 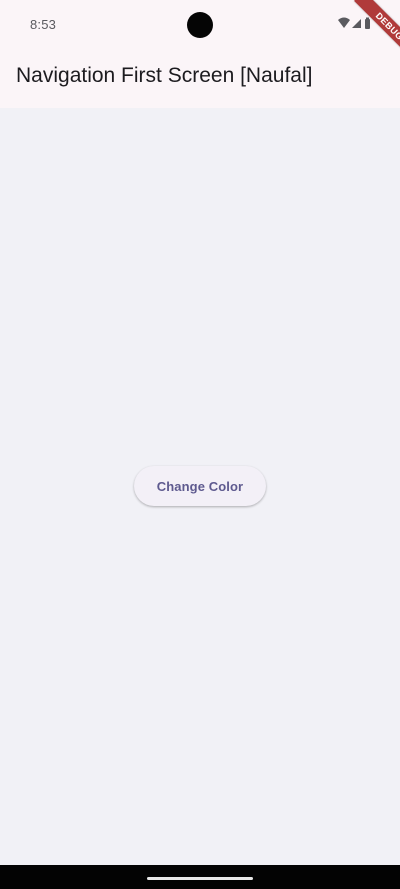 What do you see at coordinates (367, 23) in the screenshot?
I see `battery-icon` at bounding box center [367, 23].